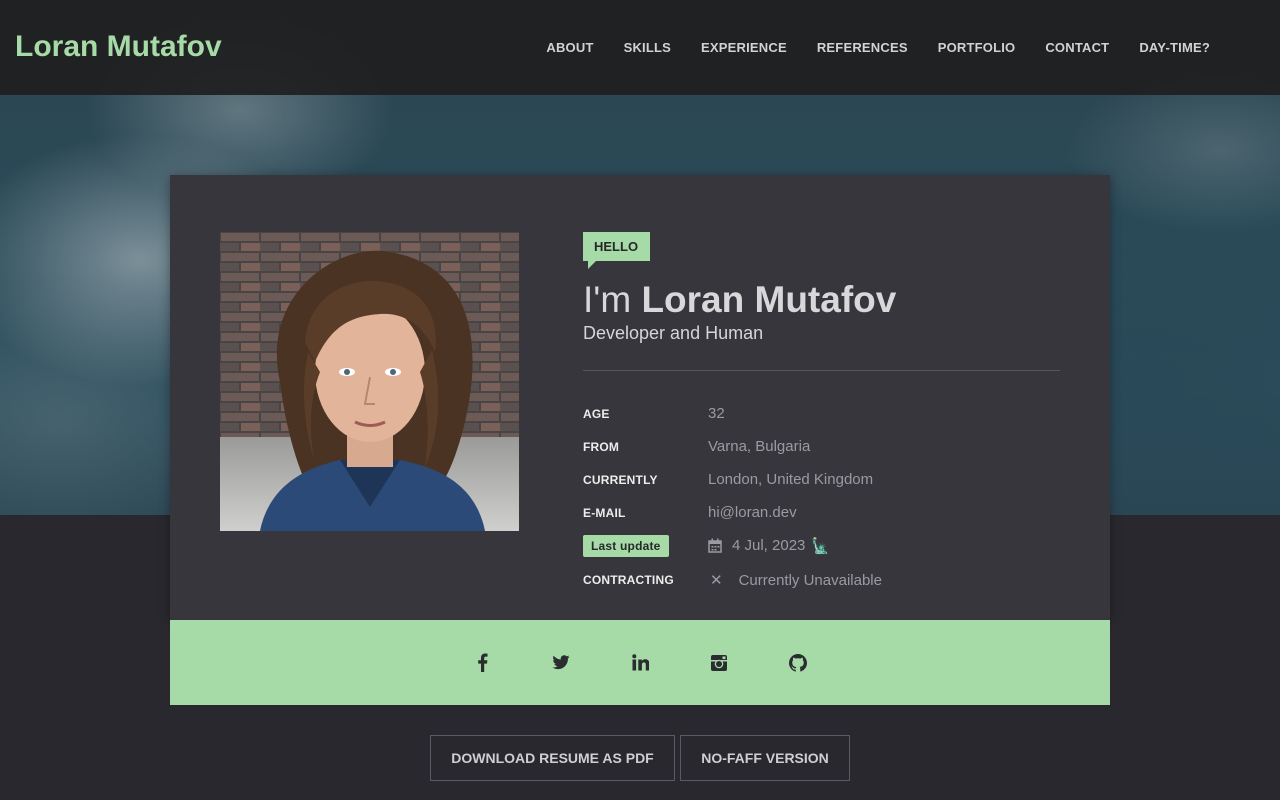  What do you see at coordinates (798, 663) in the screenshot?
I see `github-icon` at bounding box center [798, 663].